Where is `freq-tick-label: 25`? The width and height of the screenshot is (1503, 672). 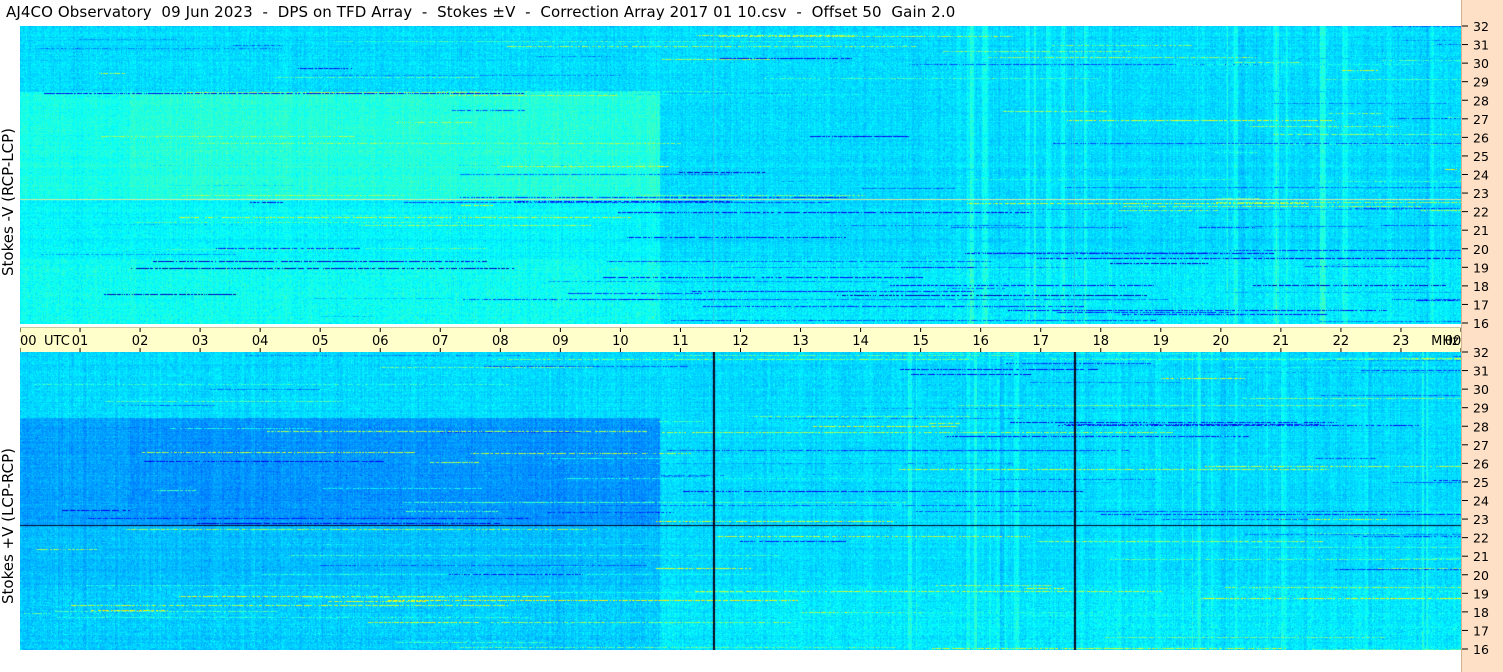
freq-tick-label: 25 is located at coordinates (1481, 156).